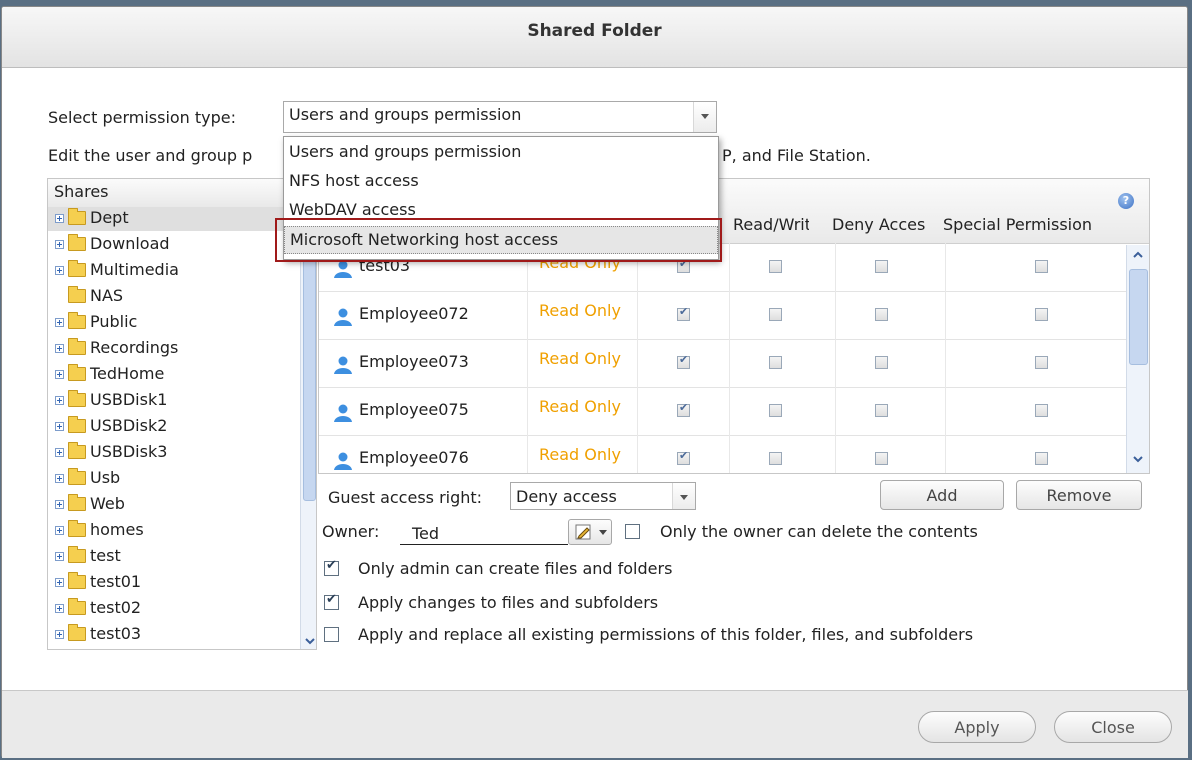  I want to click on description-text-start: Edit the user and group p, so click(150, 155).